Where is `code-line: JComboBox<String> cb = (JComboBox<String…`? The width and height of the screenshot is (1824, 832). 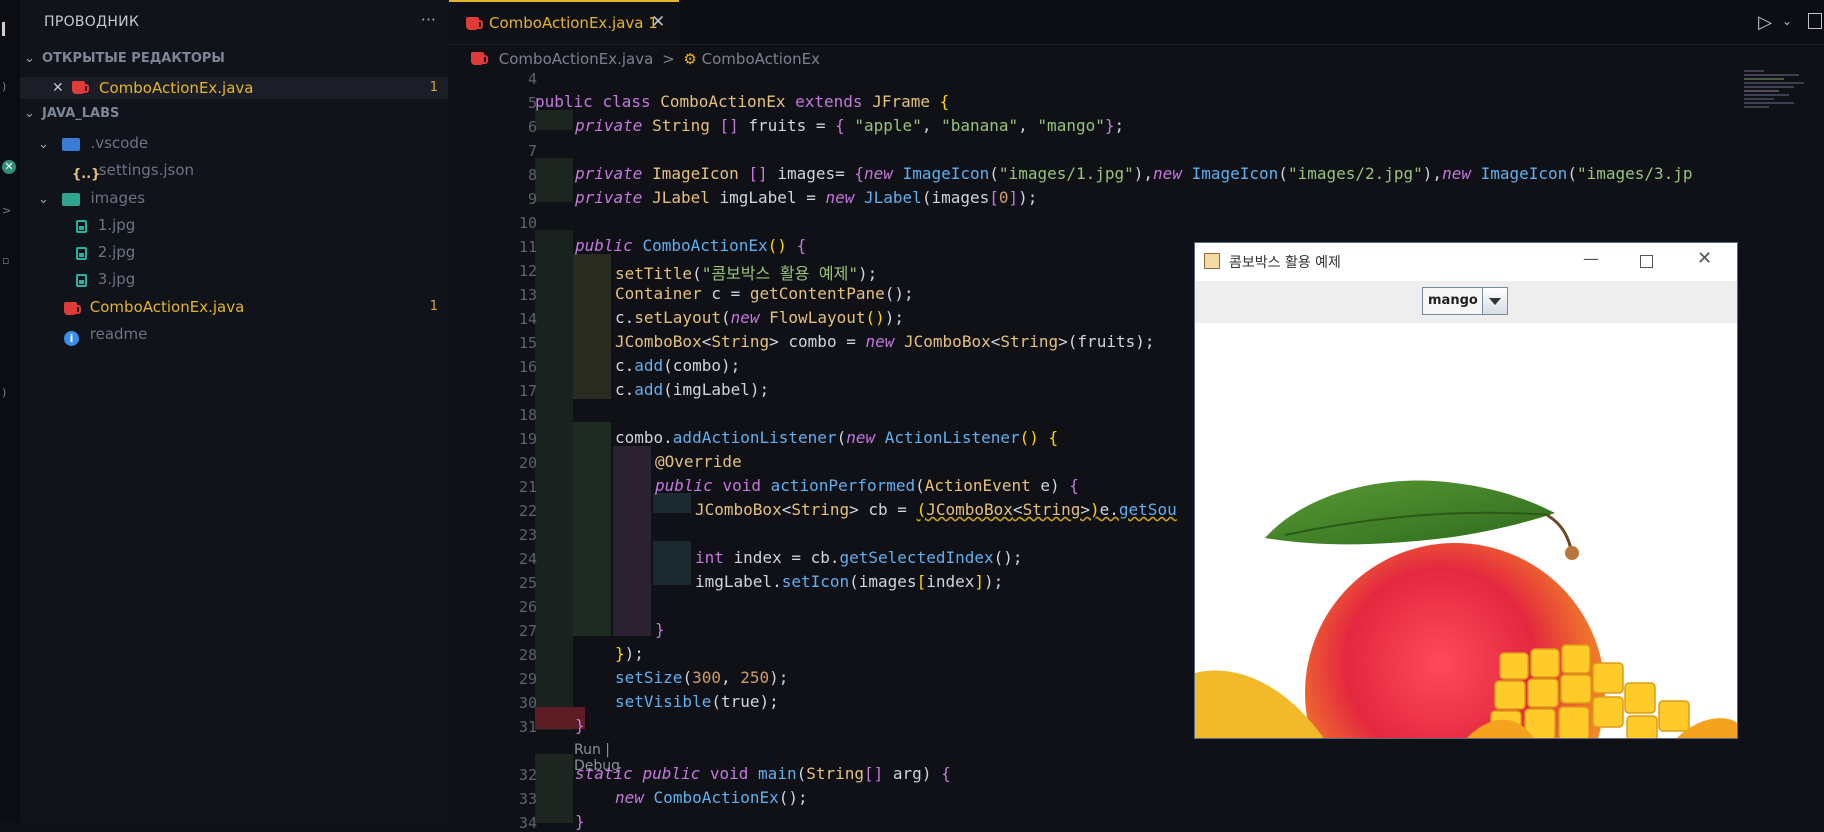
code-line: JComboBox<String> cb = (JComboBox<String… is located at coordinates (936, 509).